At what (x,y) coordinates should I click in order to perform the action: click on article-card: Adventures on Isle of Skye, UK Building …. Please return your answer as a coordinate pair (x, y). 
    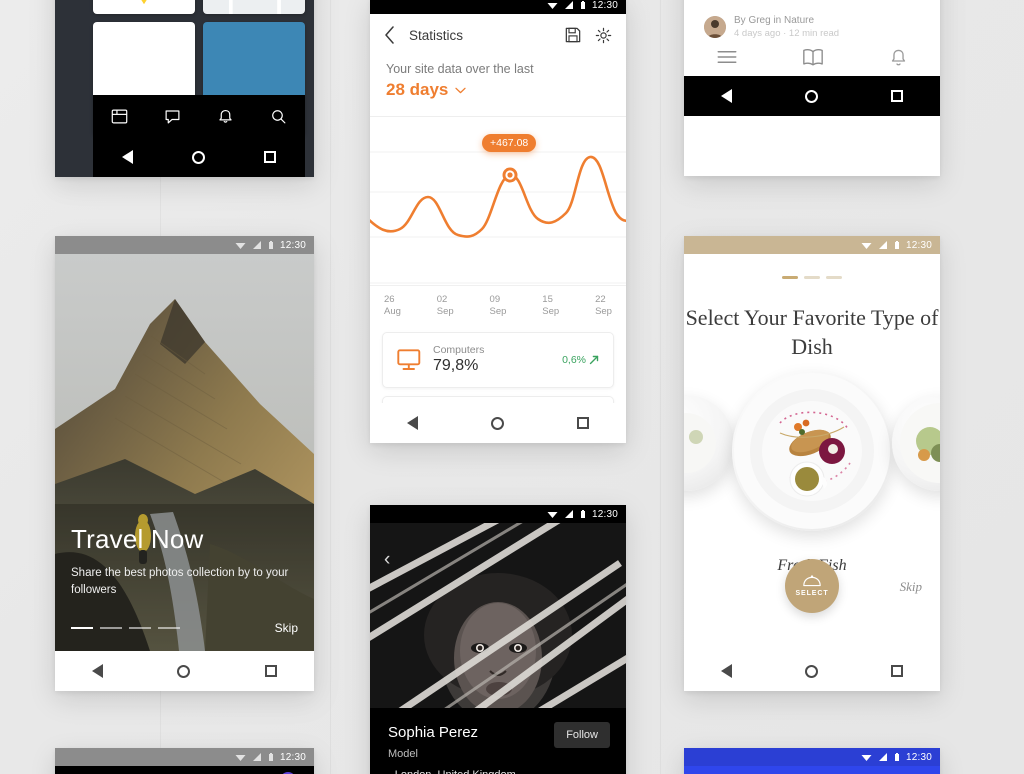
    Looking at the image, I should click on (806, 19).